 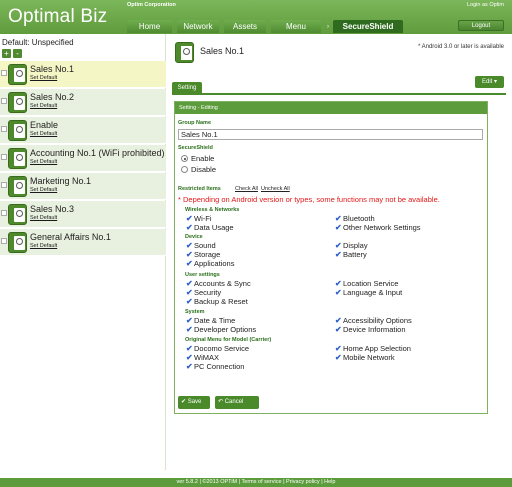 What do you see at coordinates (368, 26) in the screenshot?
I see `nav-secureshield: SecureShield` at bounding box center [368, 26].